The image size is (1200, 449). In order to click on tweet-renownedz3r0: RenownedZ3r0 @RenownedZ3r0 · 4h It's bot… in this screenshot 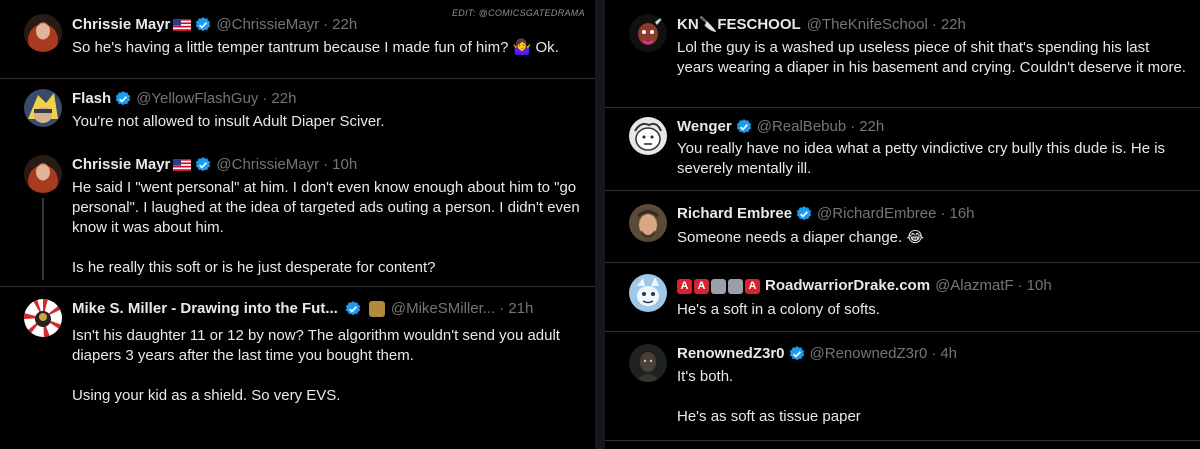, I will do `click(902, 390)`.